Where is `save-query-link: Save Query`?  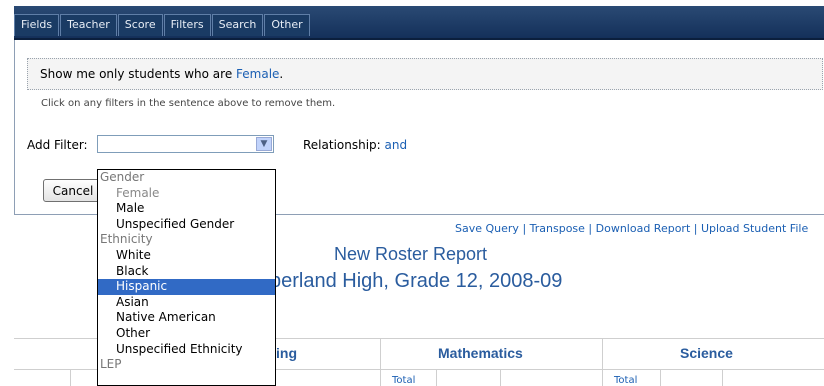 save-query-link: Save Query is located at coordinates (487, 228).